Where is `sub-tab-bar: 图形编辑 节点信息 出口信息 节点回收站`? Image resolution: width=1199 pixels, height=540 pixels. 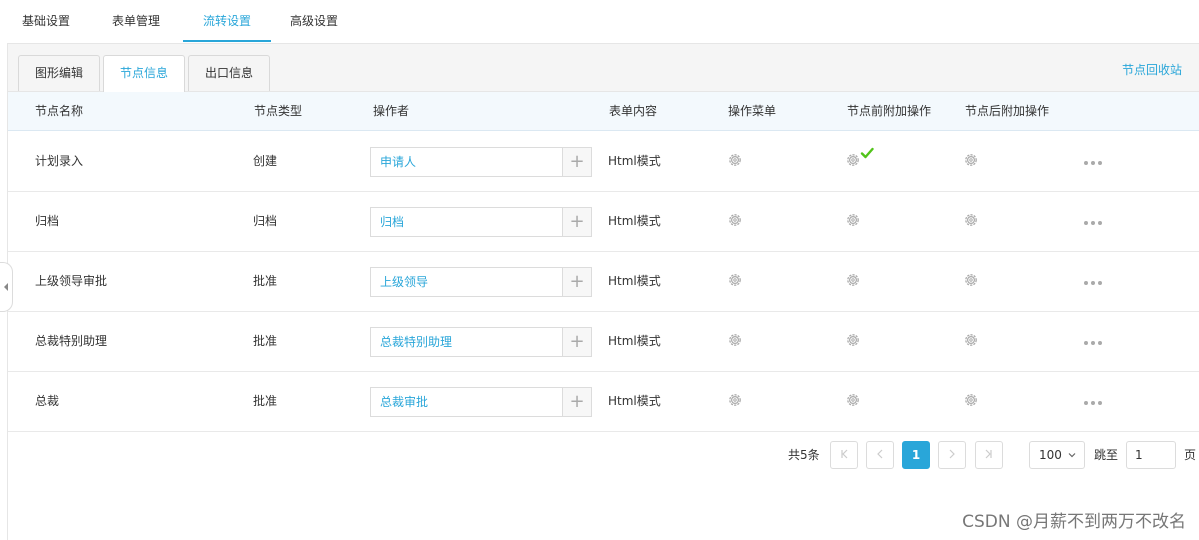 sub-tab-bar: 图形编辑 节点信息 出口信息 节点回收站 is located at coordinates (603, 68).